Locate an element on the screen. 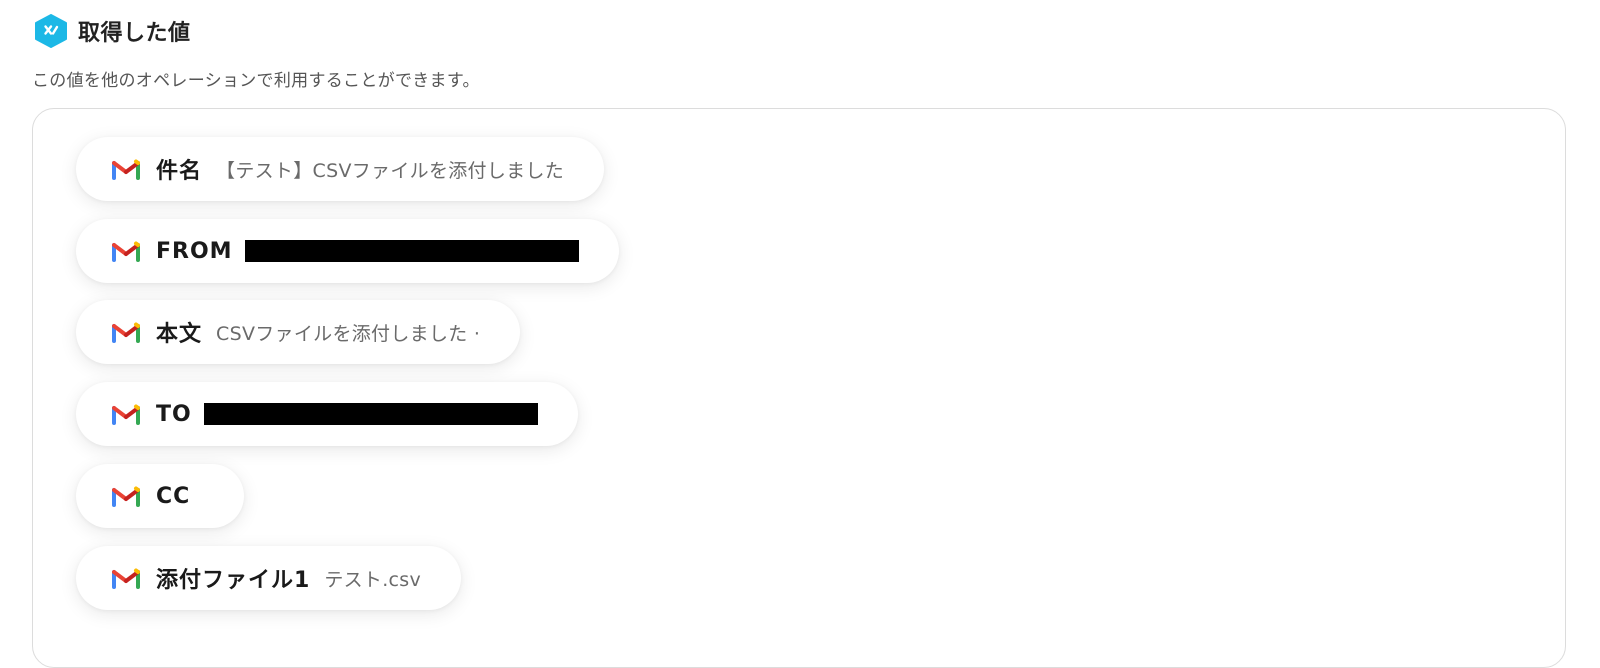  section-header: 取得した値 is located at coordinates (112, 31).